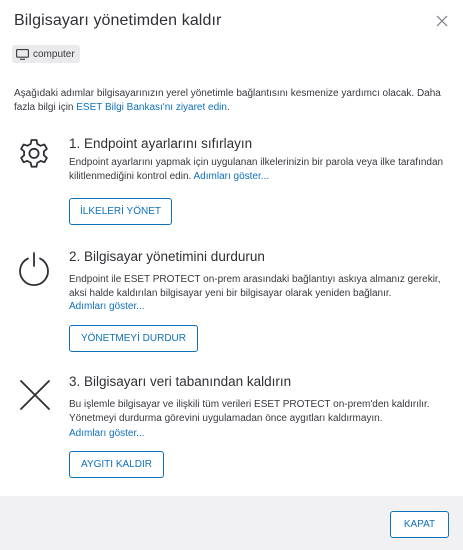  I want to click on close-button: KAPAT, so click(419, 524).